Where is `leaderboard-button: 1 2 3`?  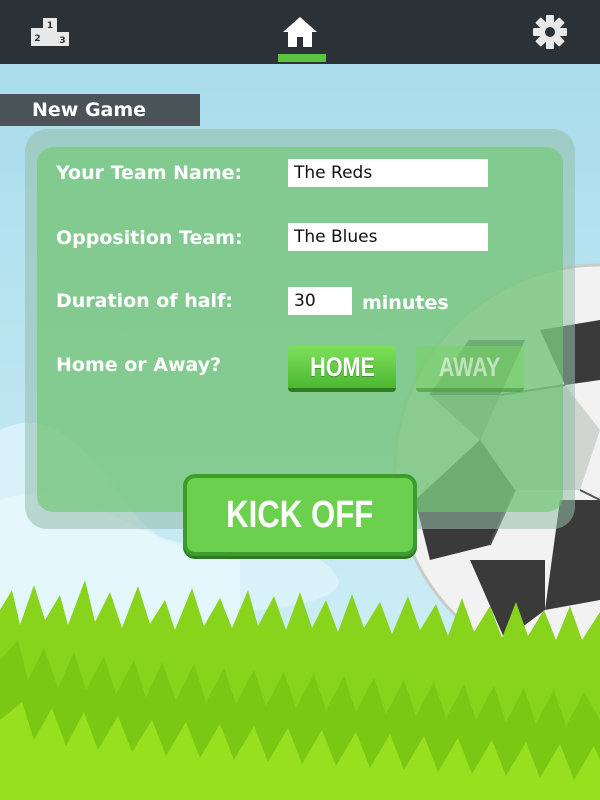
leaderboard-button: 1 2 3 is located at coordinates (50, 32).